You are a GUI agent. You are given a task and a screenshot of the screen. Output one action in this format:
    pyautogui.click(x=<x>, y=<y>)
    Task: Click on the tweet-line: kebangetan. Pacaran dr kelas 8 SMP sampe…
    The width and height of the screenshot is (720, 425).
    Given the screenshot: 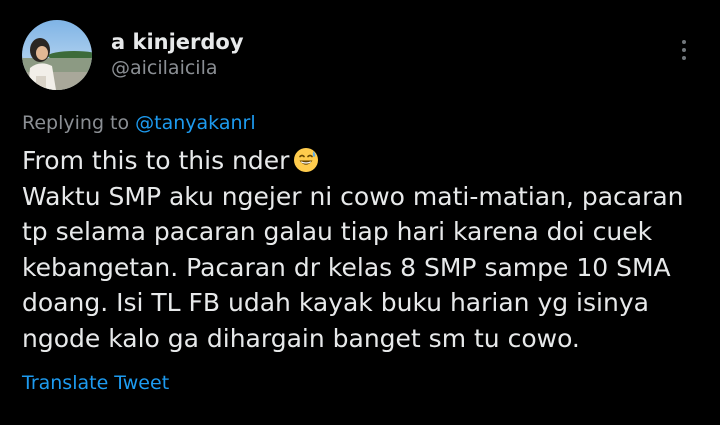 What is the action you would take?
    pyautogui.click(x=346, y=267)
    